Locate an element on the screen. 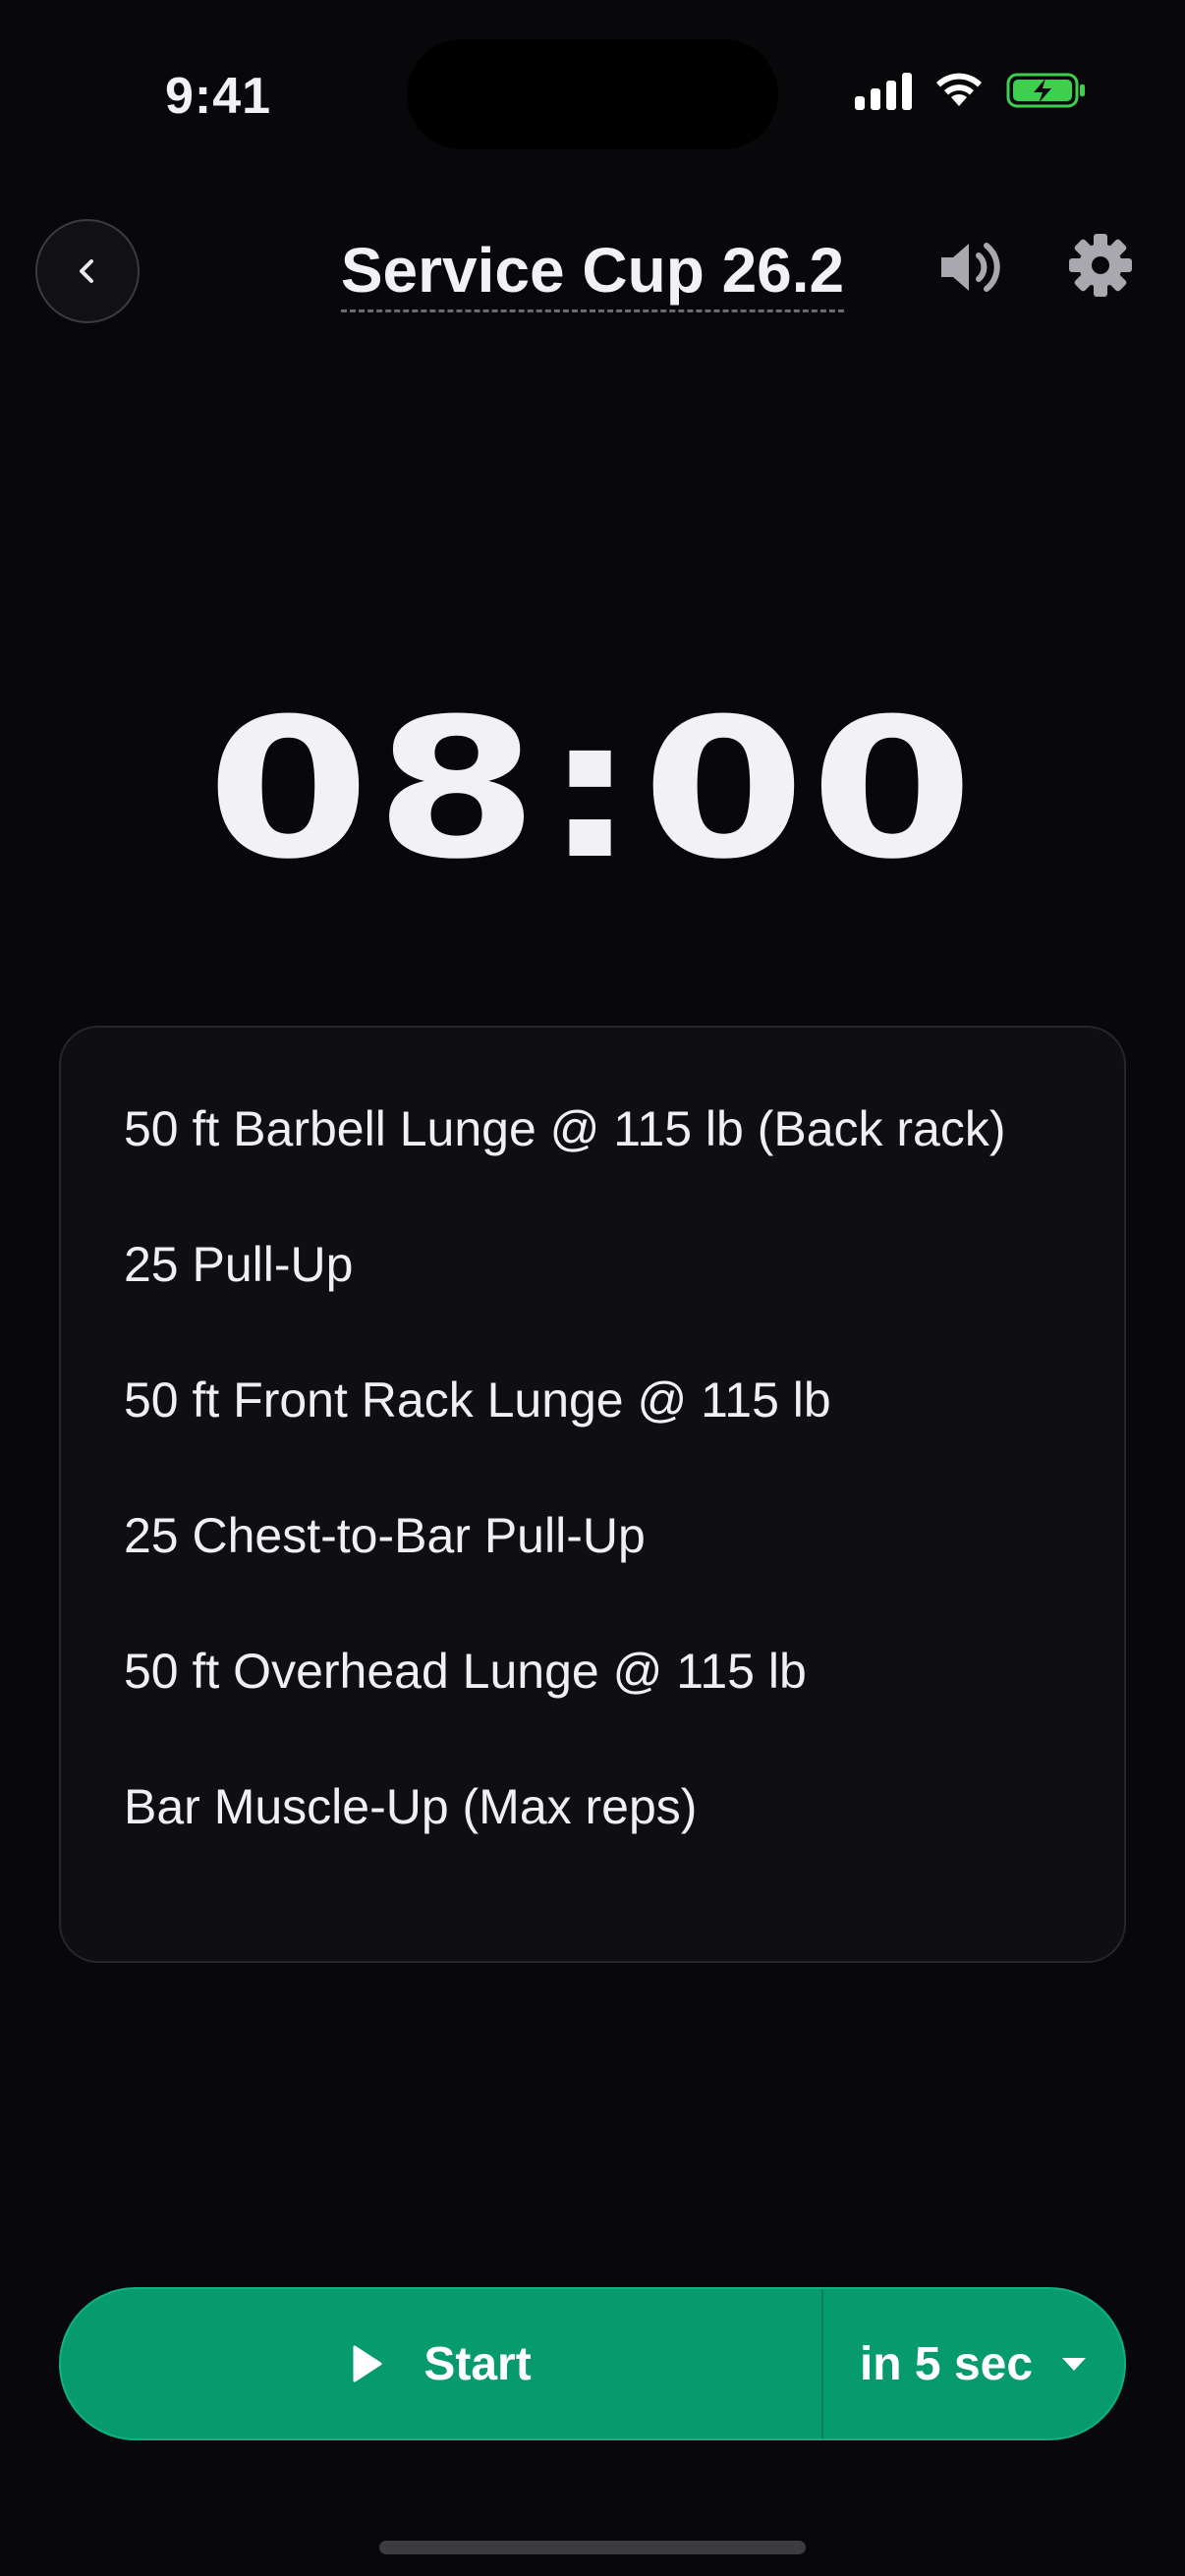  workout-item: 50 ft Overhead Lunge @ 115 lb is located at coordinates (466, 1671).